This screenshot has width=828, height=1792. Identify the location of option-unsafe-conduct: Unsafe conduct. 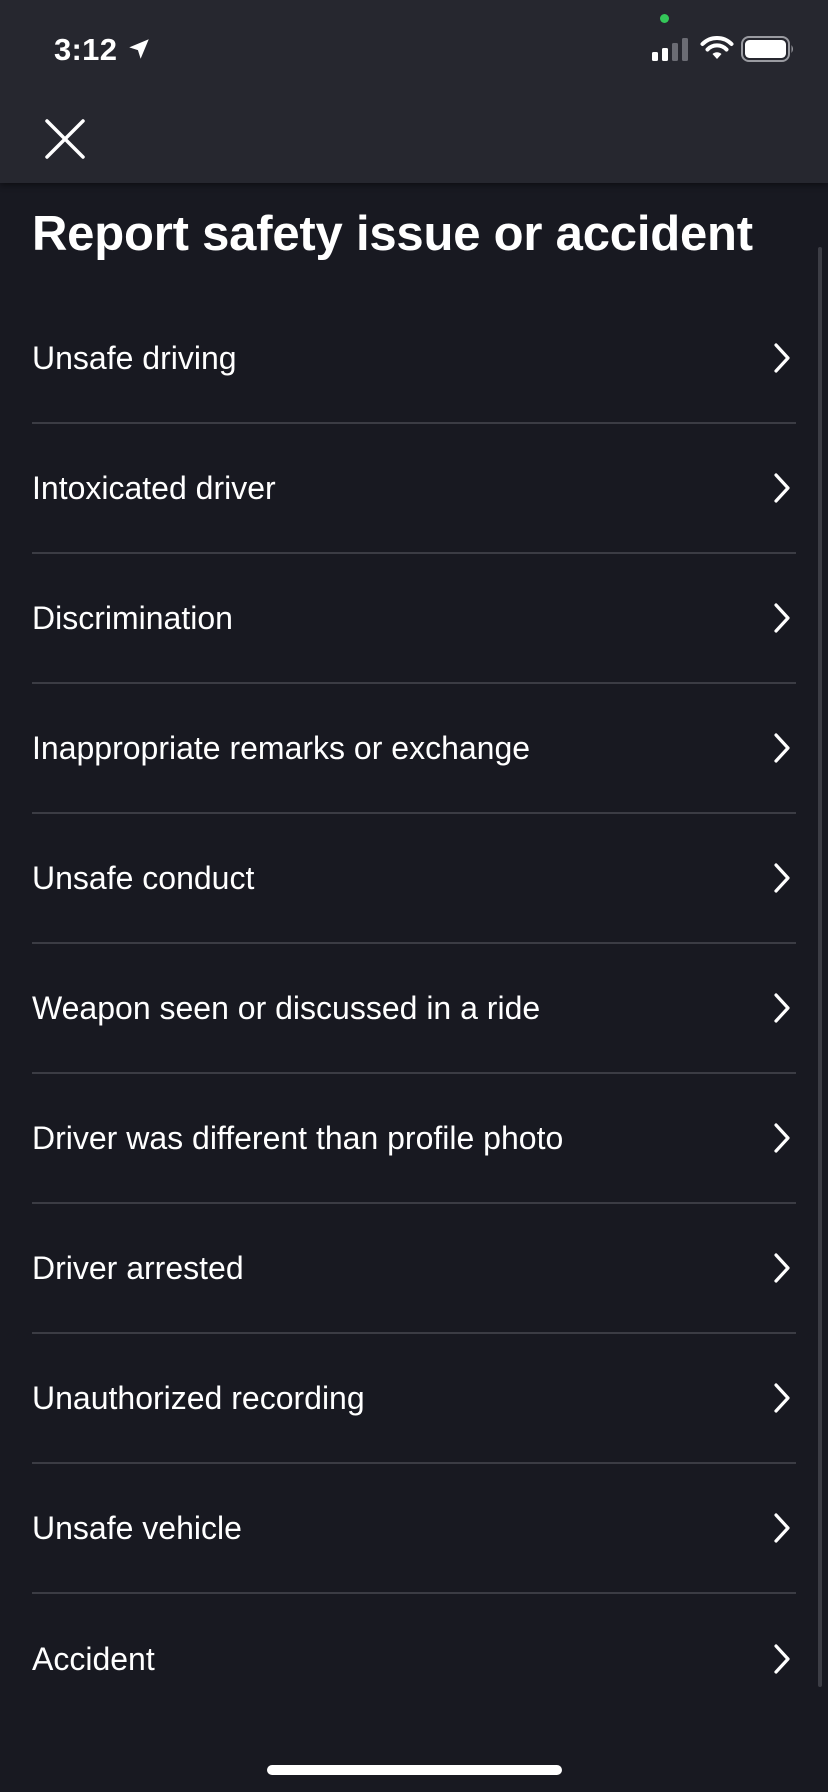
(414, 879).